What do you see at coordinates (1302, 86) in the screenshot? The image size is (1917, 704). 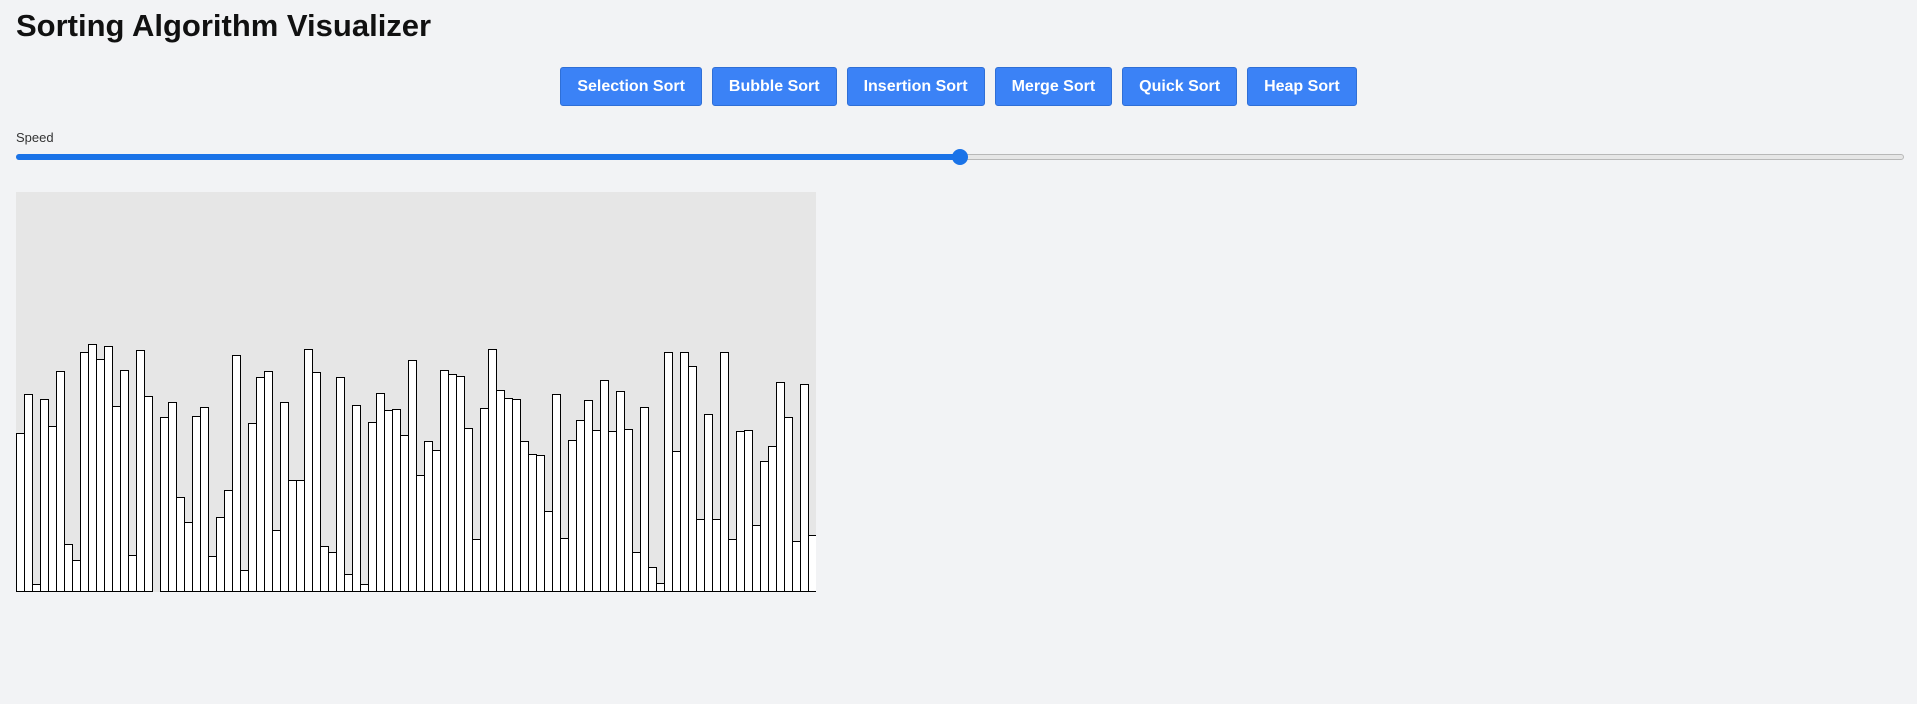 I see `heap-sort-button: Heap Sort` at bounding box center [1302, 86].